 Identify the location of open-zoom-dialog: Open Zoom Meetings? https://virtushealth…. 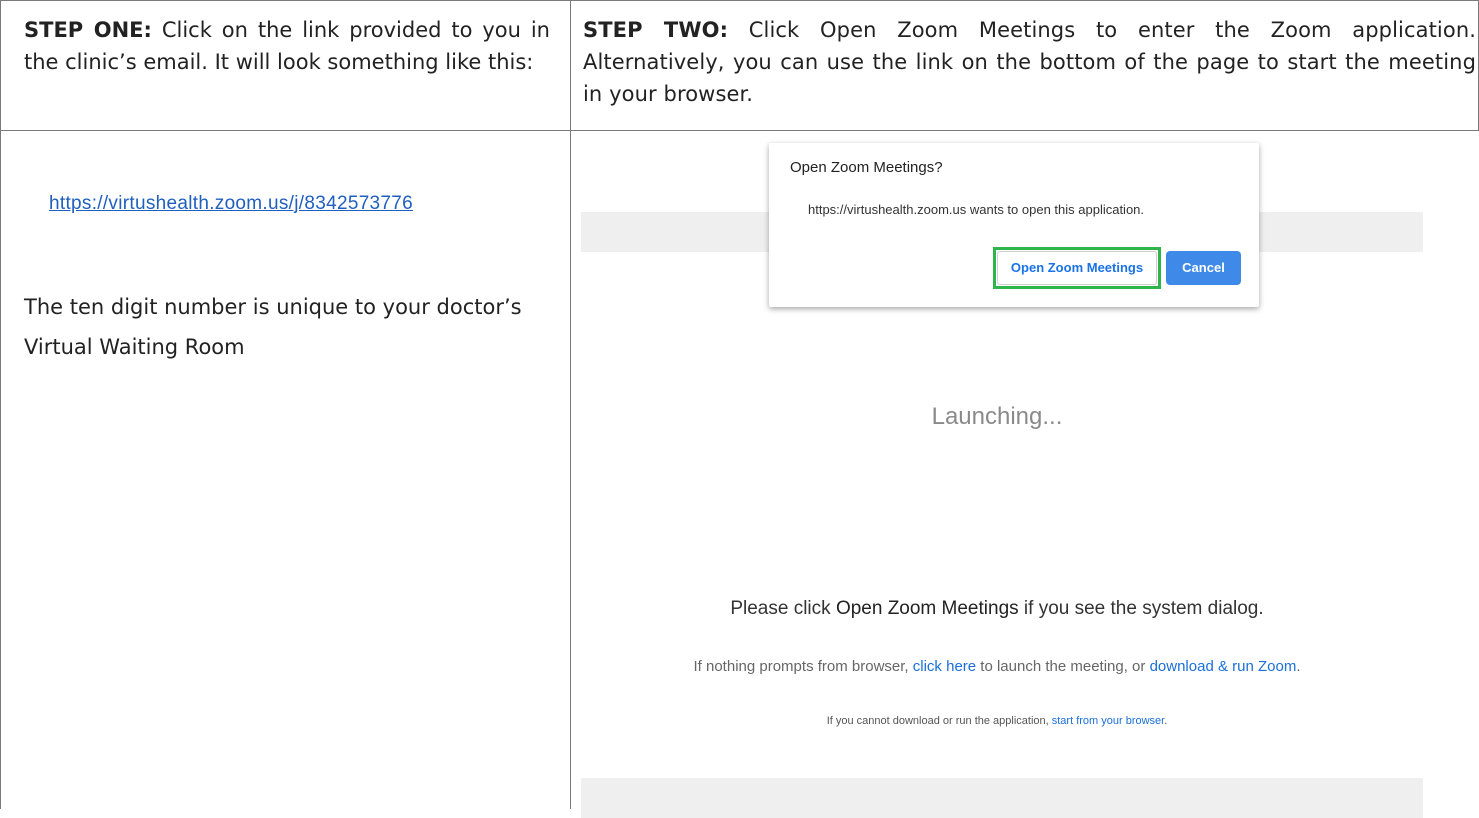
(1014, 225).